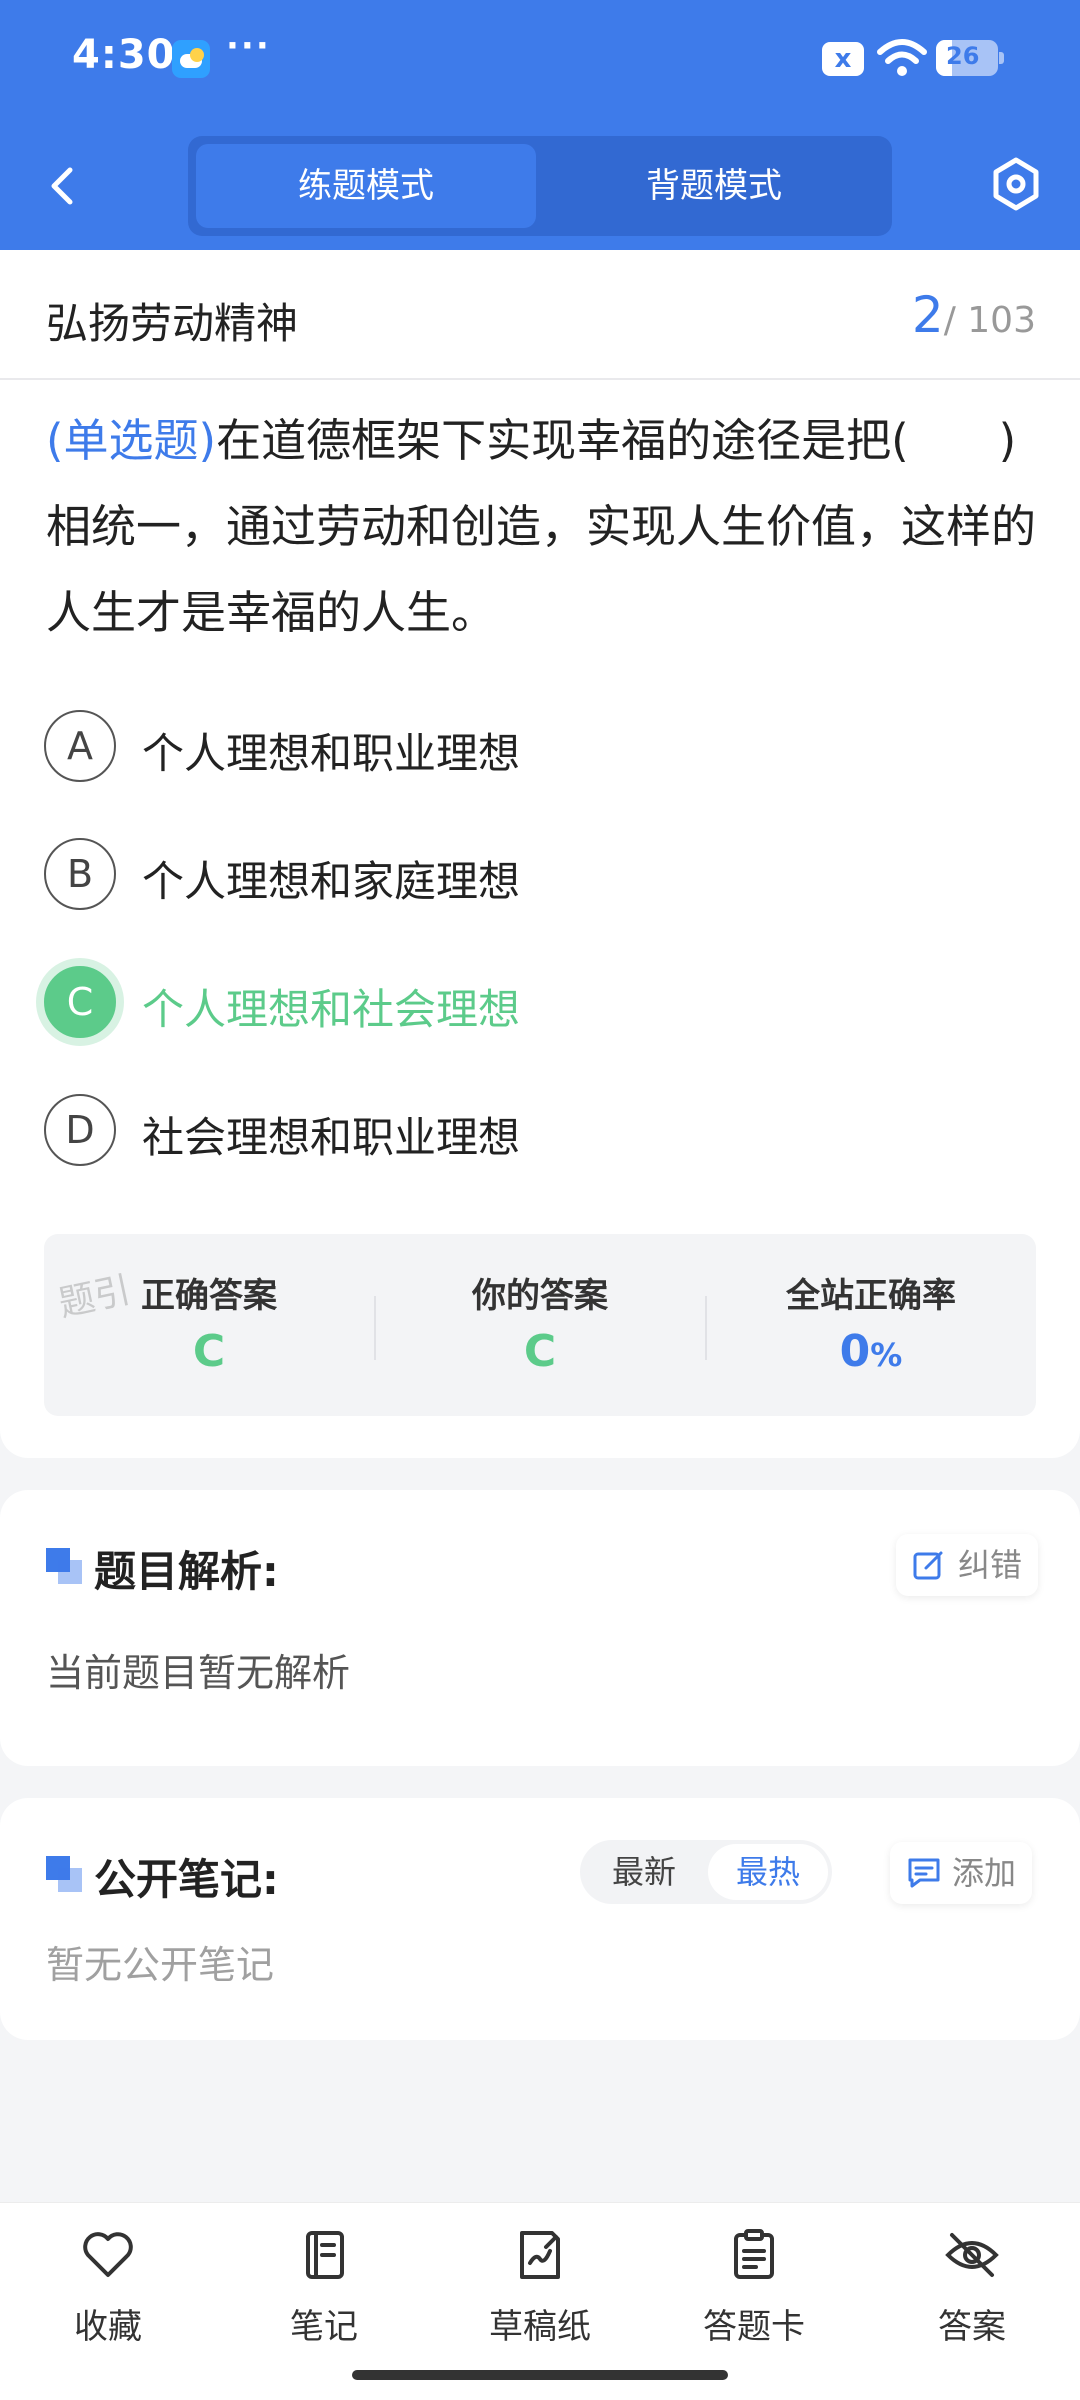  I want to click on your-answer: 你的答案 C, so click(540, 1325).